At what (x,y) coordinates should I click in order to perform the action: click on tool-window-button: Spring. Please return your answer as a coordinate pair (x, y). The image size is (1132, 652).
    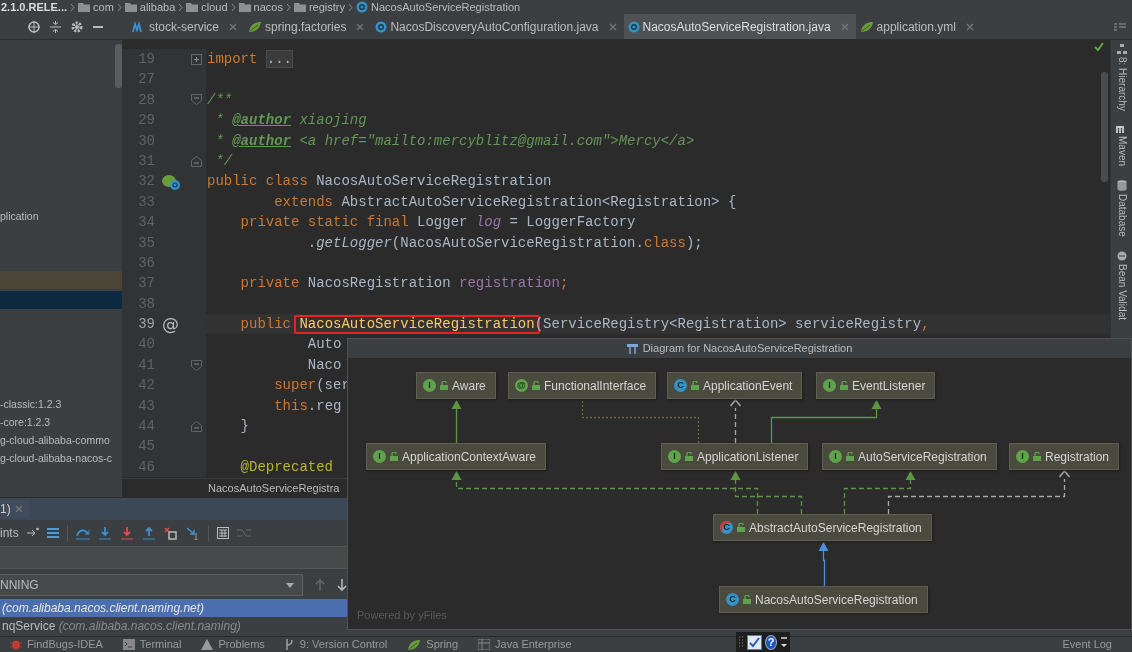
    Looking at the image, I should click on (433, 644).